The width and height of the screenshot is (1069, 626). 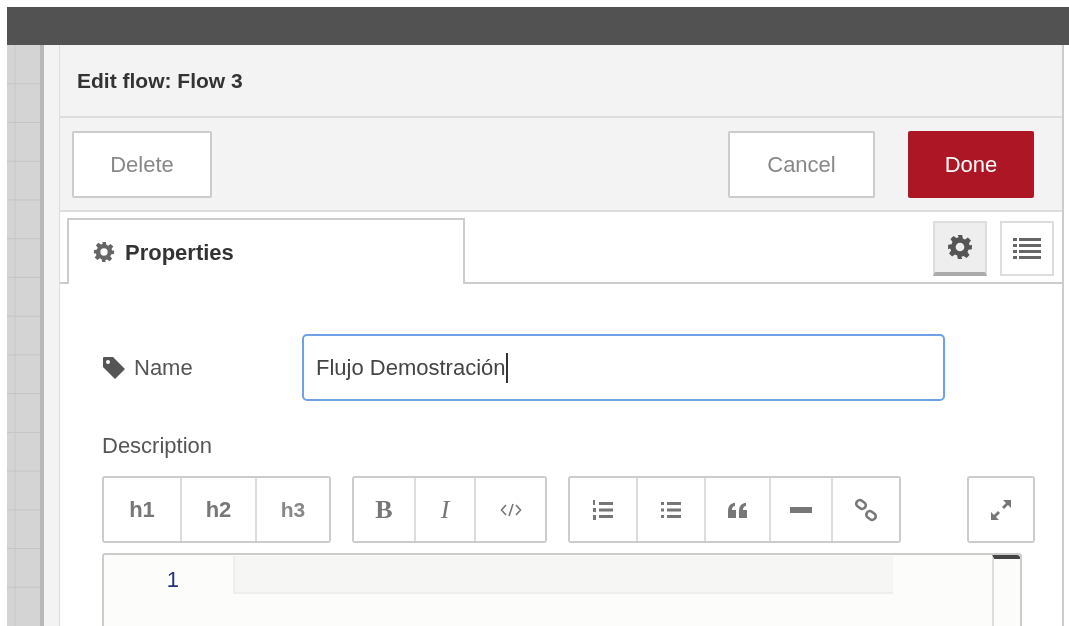 I want to click on list-icon, so click(x=1027, y=248).